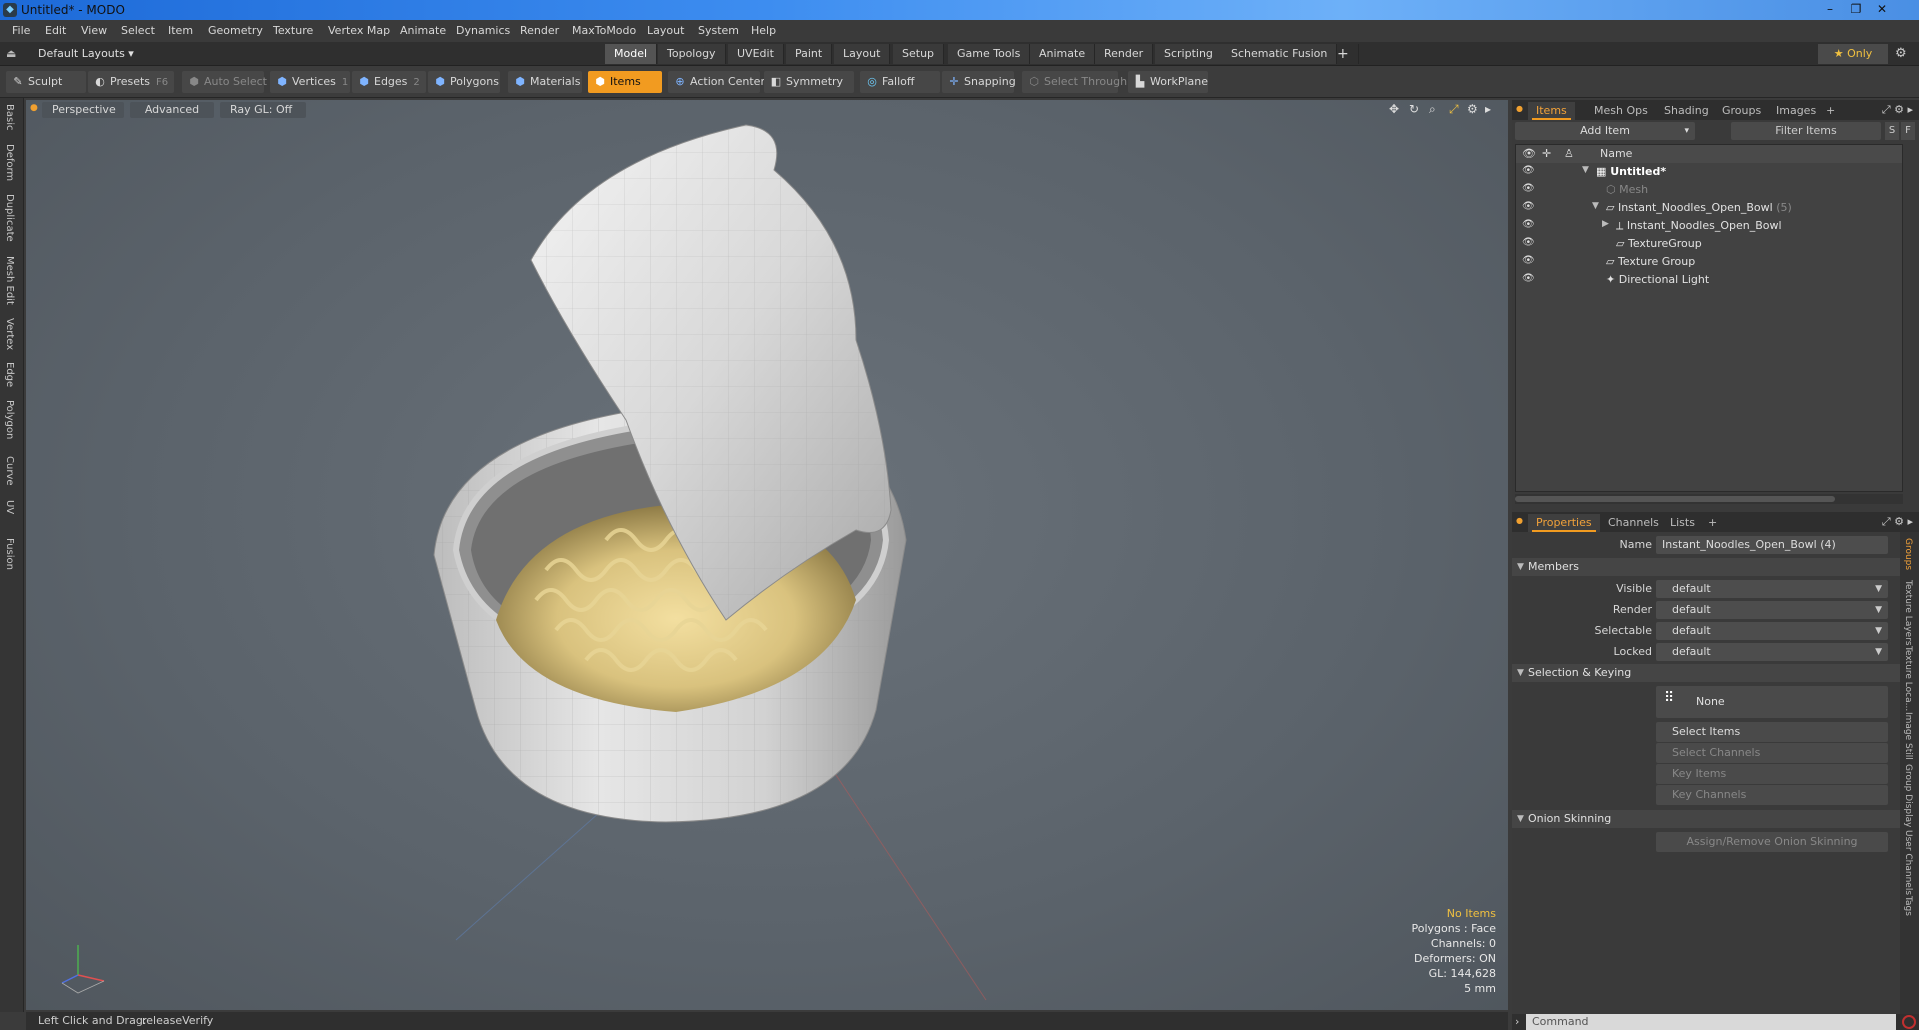 This screenshot has width=1919, height=1030. Describe the element at coordinates (389, 82) in the screenshot. I see `edges-button: ⬢ Edges 2` at that location.